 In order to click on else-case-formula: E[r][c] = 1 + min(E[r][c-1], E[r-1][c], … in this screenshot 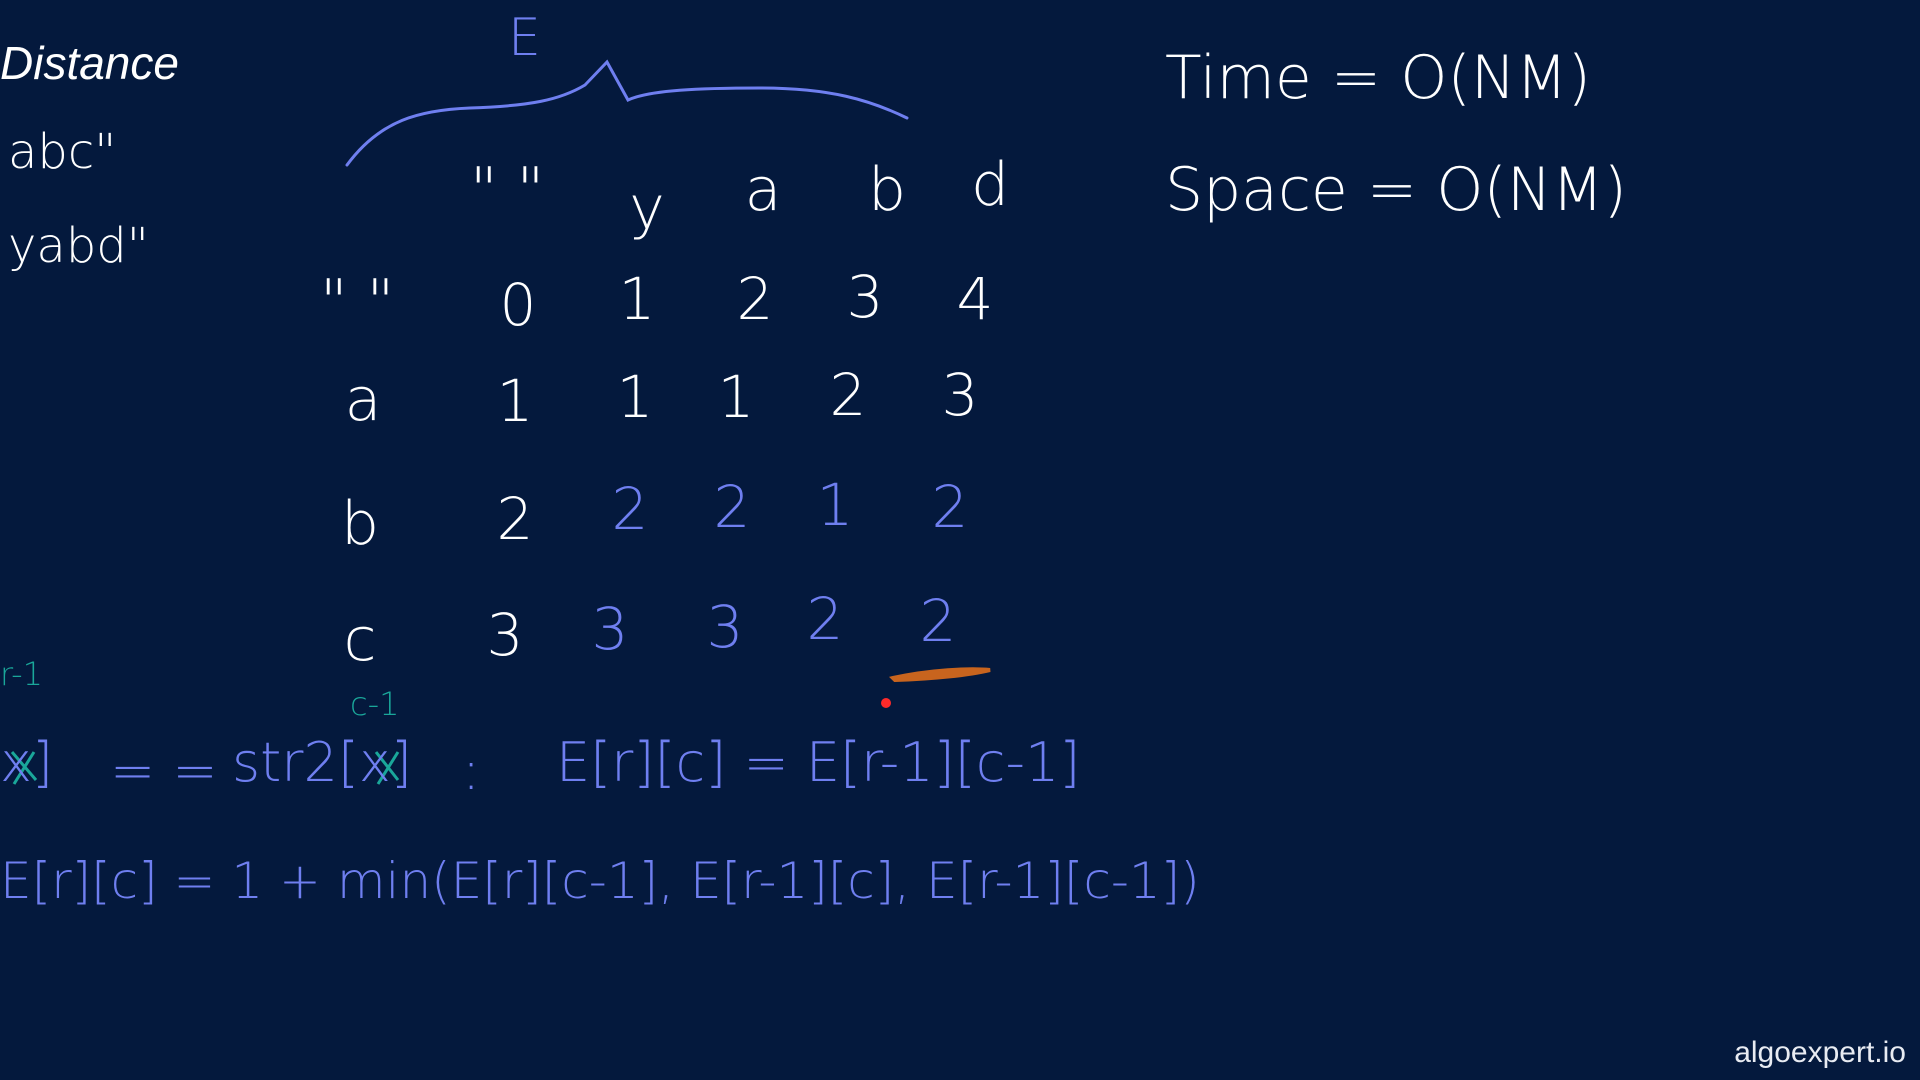, I will do `click(600, 881)`.